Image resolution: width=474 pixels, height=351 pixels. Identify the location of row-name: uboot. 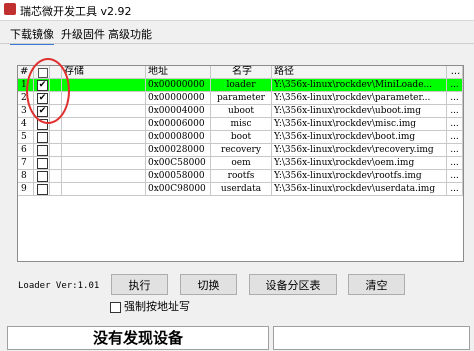
(241, 111).